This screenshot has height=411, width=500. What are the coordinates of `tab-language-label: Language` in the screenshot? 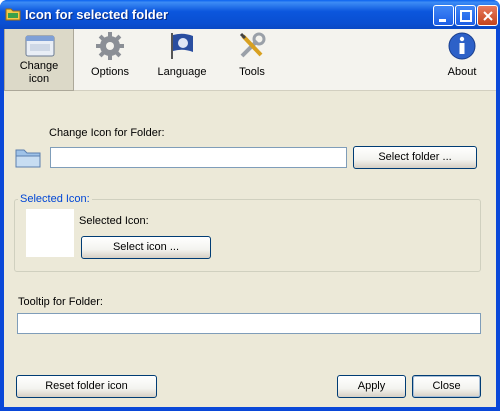 It's located at (182, 72).